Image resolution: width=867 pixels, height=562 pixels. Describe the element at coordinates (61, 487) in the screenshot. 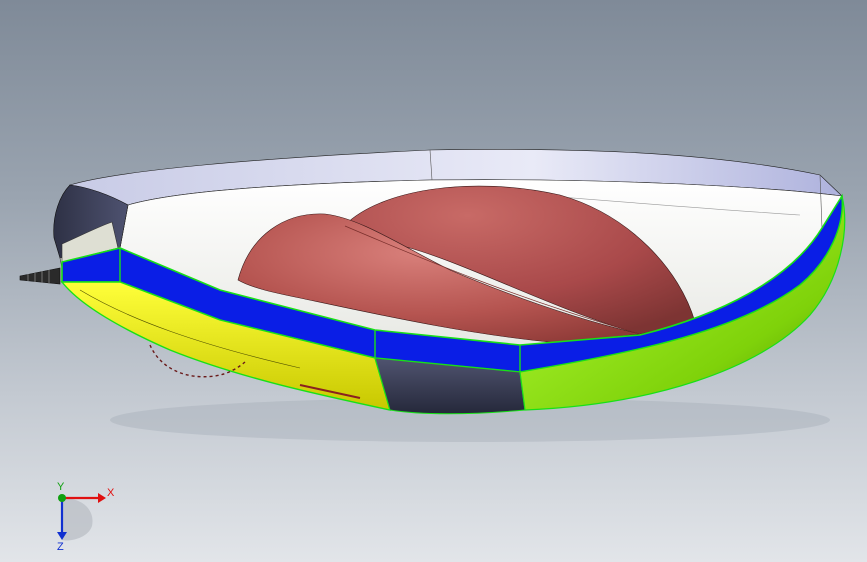

I see `y-axis-label: Y` at that location.